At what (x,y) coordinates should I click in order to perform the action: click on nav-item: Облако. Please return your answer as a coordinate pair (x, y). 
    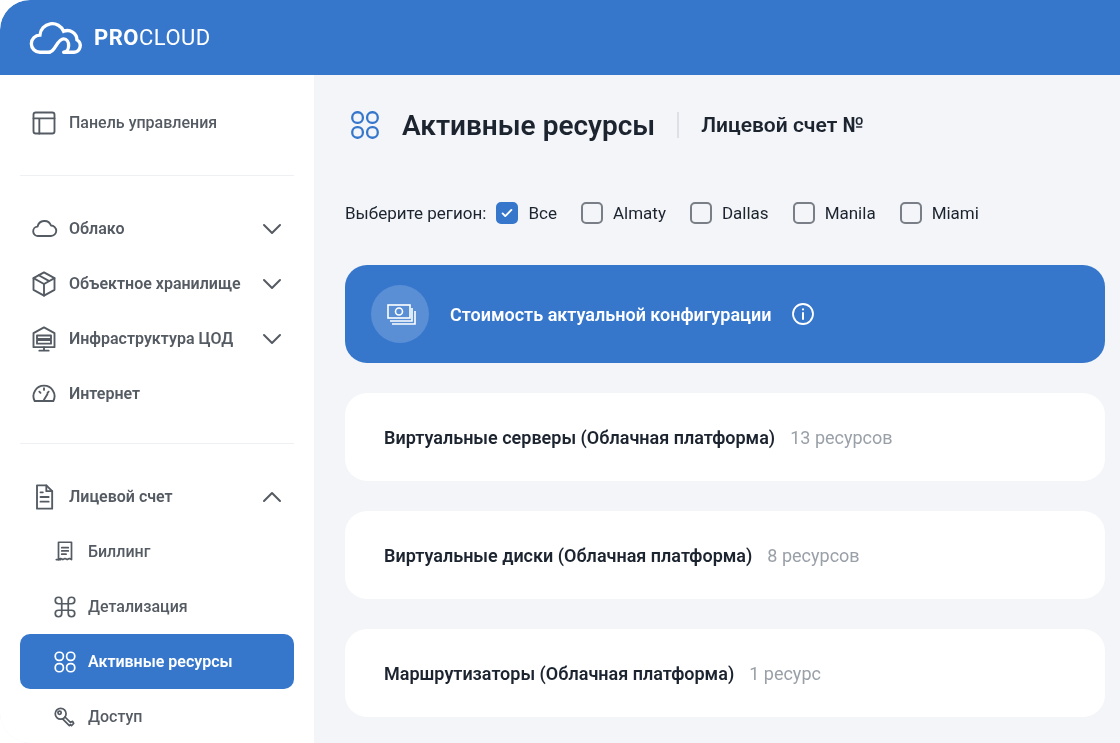
    Looking at the image, I should click on (157, 228).